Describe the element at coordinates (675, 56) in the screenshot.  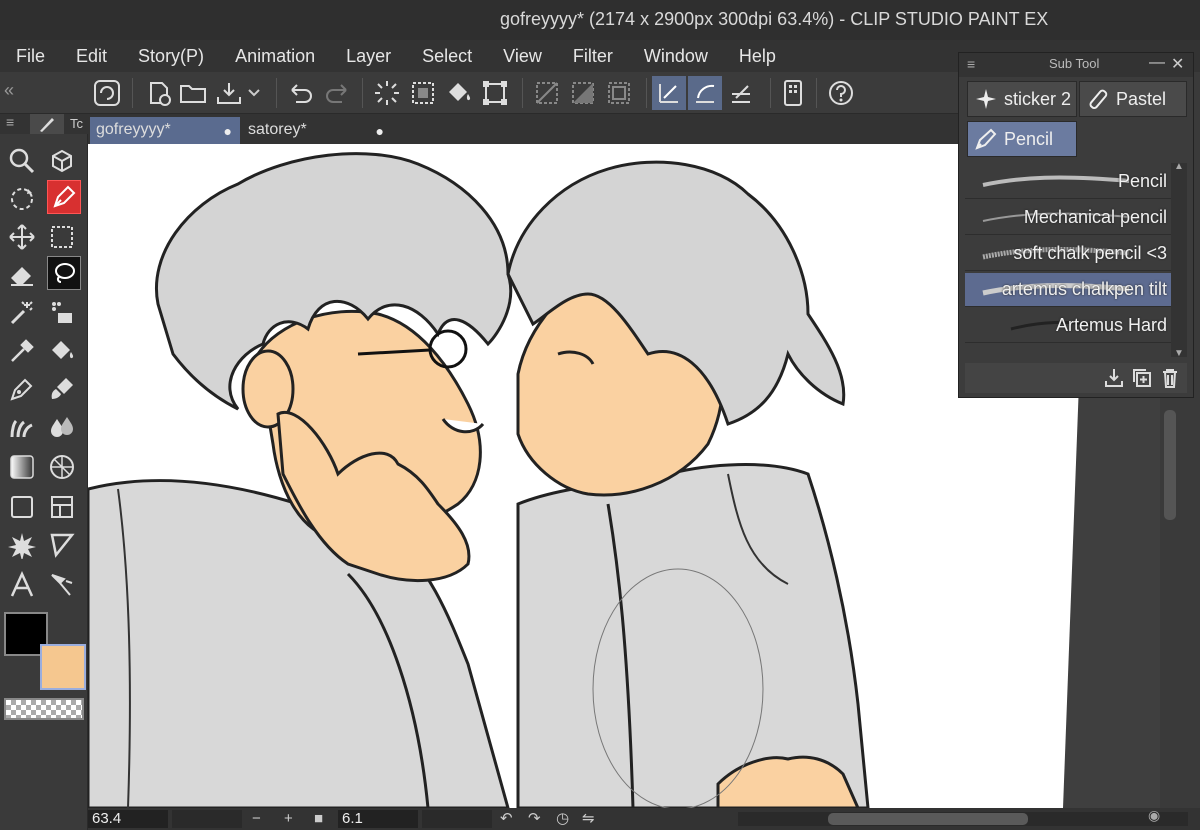
I see `menu-window: Window` at that location.